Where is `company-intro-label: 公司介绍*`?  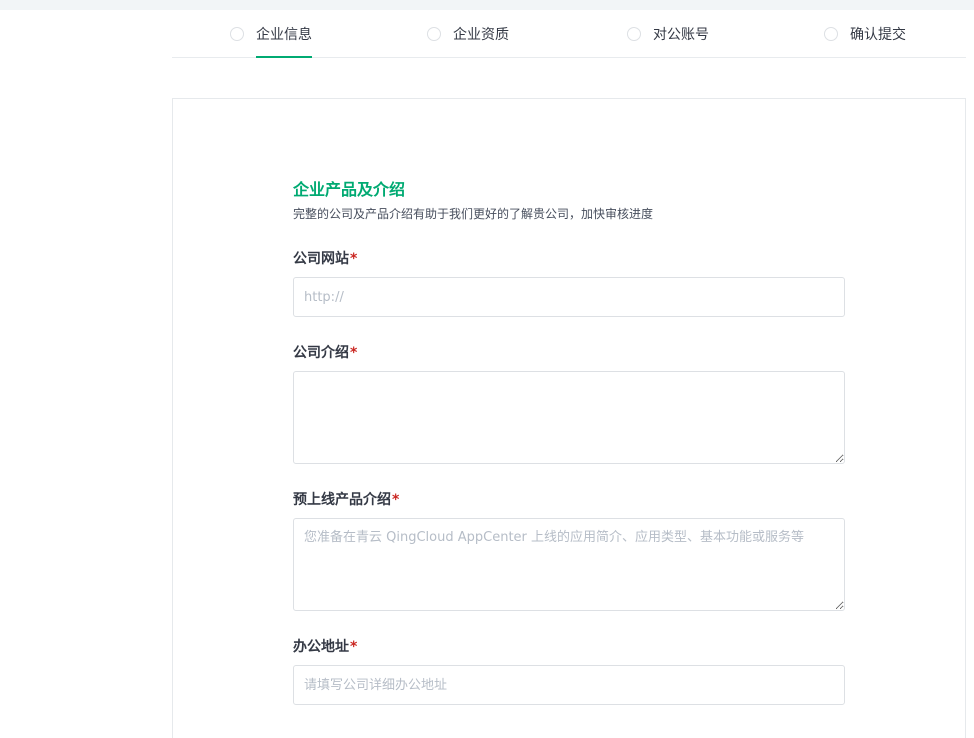
company-intro-label: 公司介绍* is located at coordinates (325, 353).